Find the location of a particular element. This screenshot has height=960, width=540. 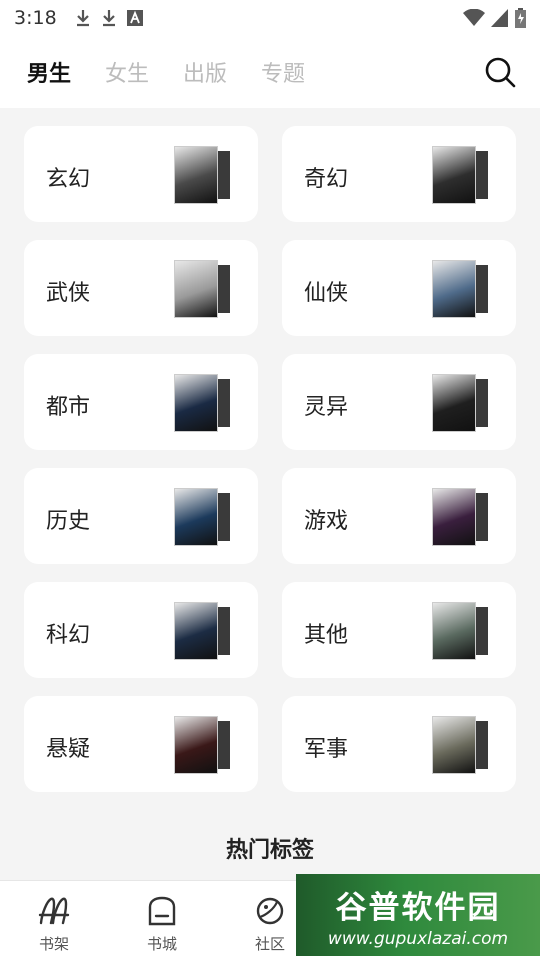

system-icons is located at coordinates (494, 18).